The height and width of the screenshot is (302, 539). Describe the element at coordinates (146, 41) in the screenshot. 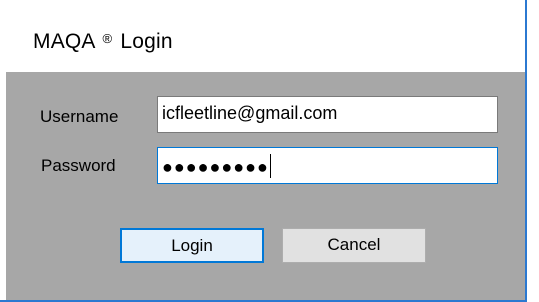

I see `window-title-suffix: Login` at that location.